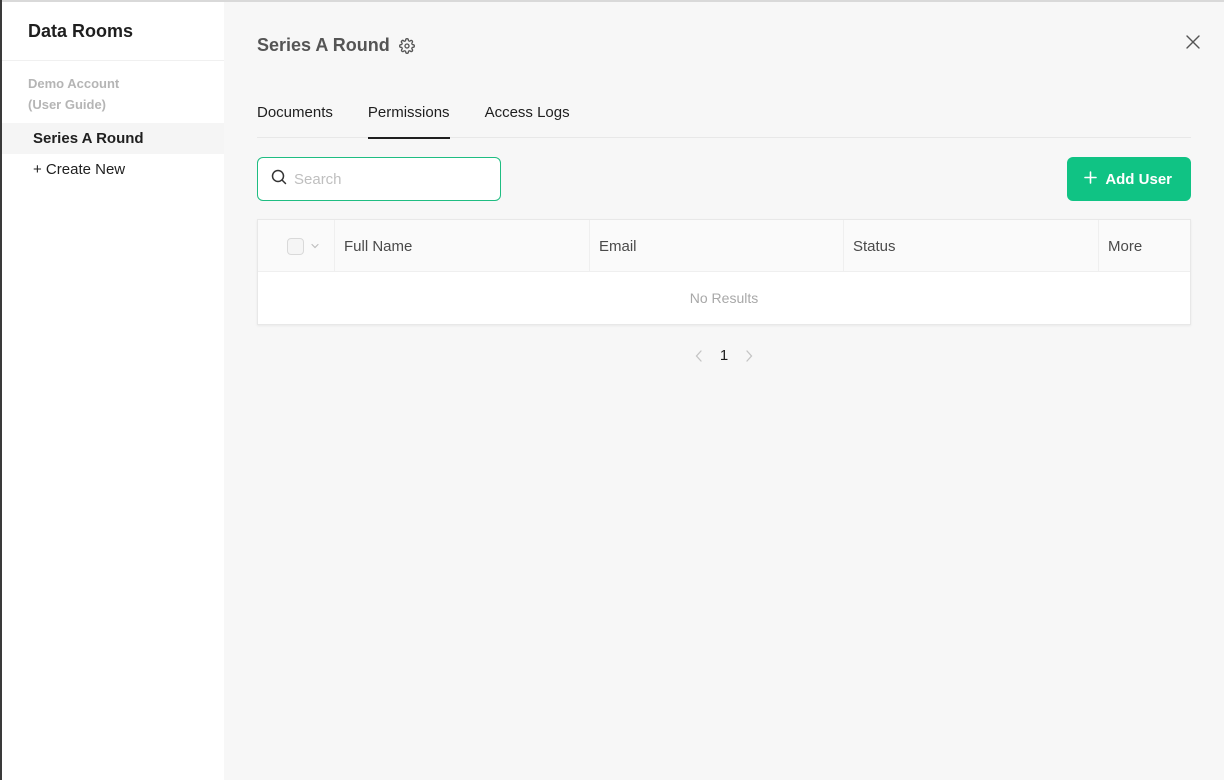  What do you see at coordinates (527, 114) in the screenshot?
I see `tab-access-logs: Access Logs` at bounding box center [527, 114].